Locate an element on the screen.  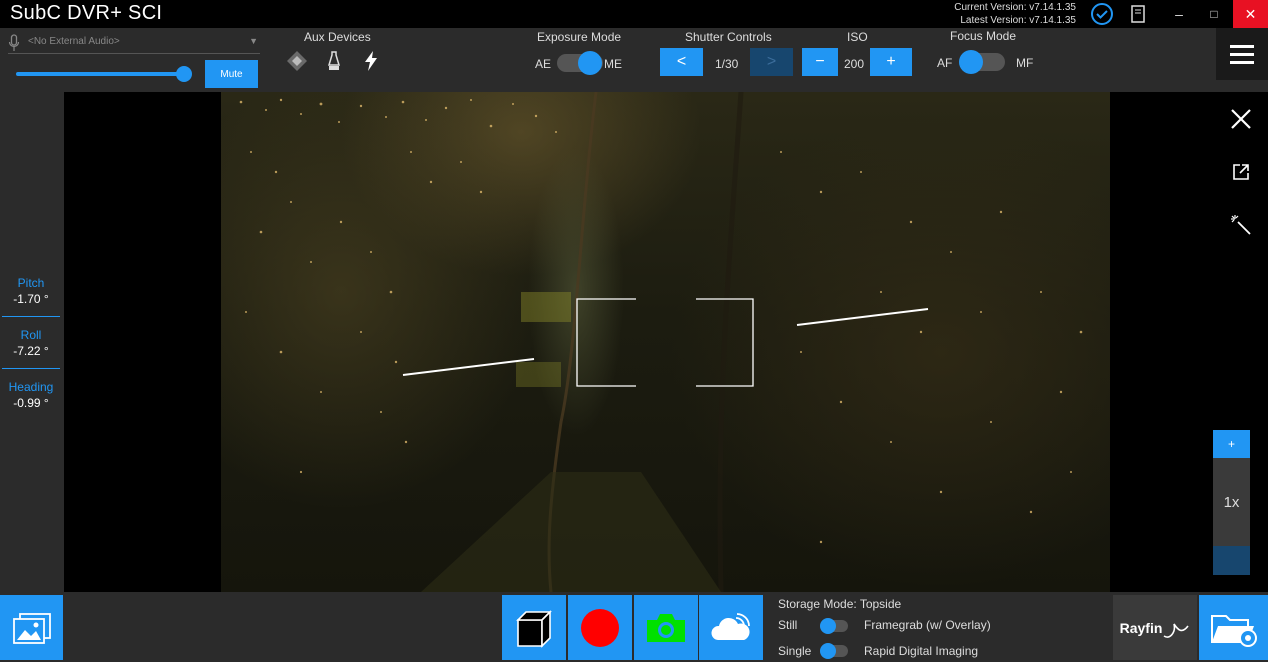
lightning-icon is located at coordinates (371, 61).